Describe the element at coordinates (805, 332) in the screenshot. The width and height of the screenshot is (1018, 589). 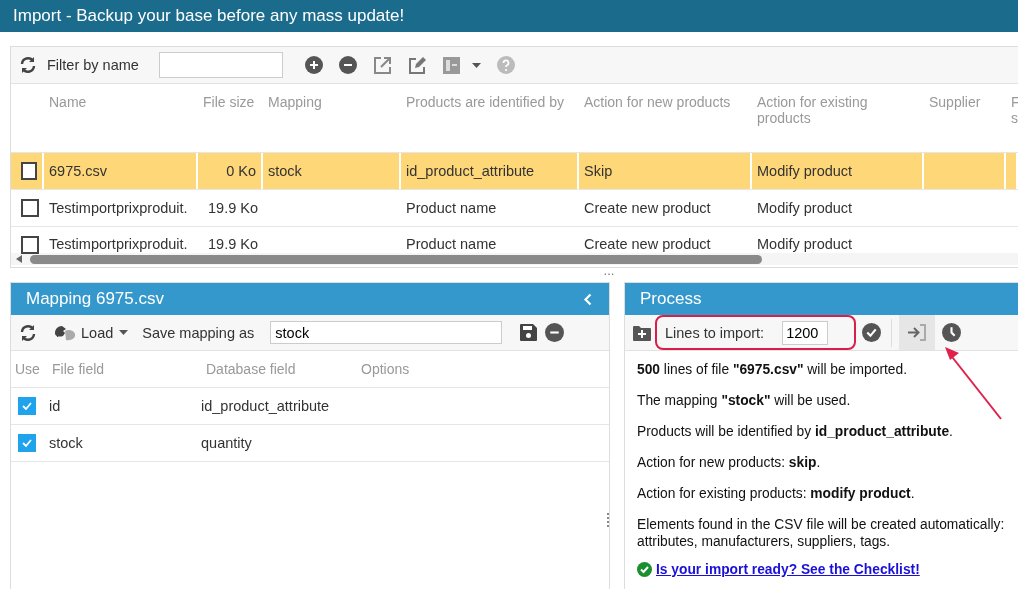
I see `lines-field: 1200` at that location.